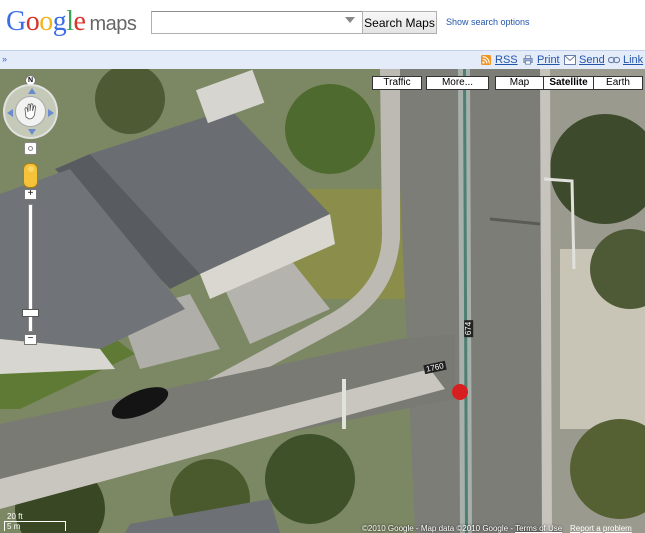  Describe the element at coordinates (46, 21) in the screenshot. I see `logo-google-wordmark: Google` at that location.